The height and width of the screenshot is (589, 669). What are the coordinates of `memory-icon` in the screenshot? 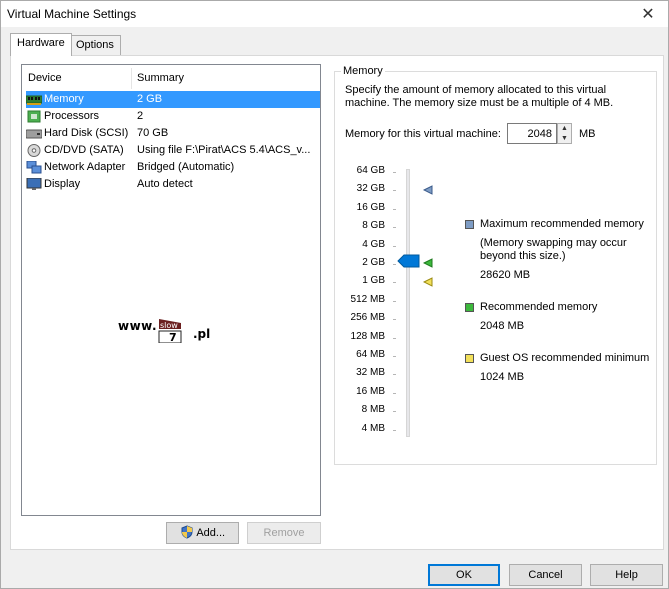 It's located at (34, 100).